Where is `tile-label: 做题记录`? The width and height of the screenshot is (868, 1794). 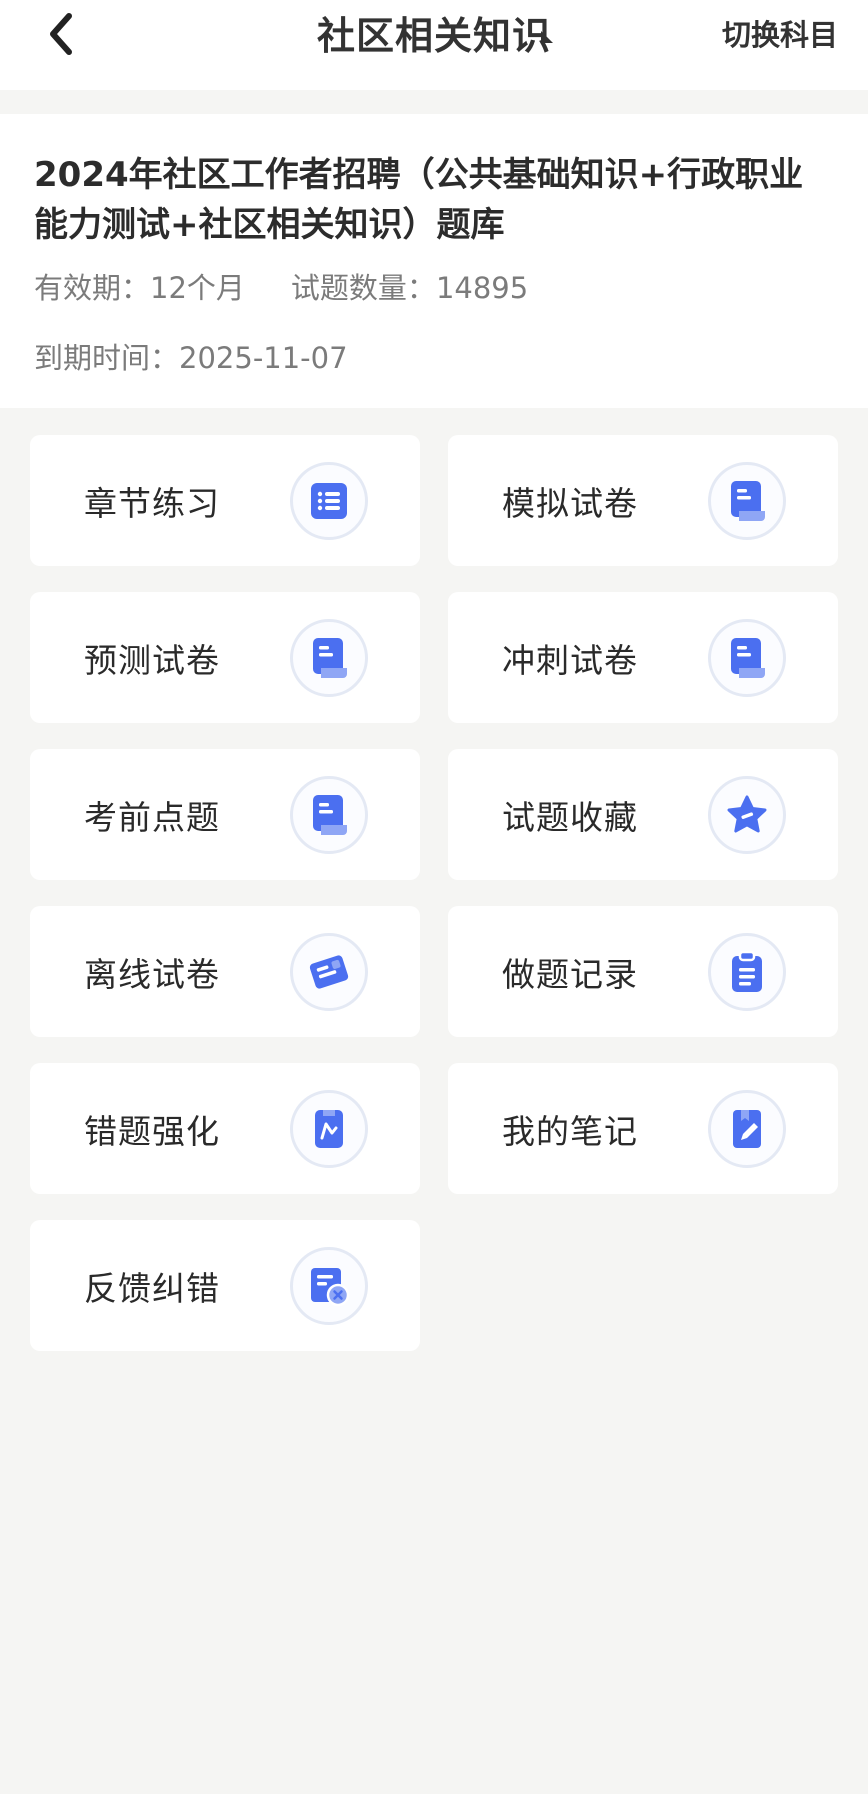 tile-label: 做题记录 is located at coordinates (570, 974).